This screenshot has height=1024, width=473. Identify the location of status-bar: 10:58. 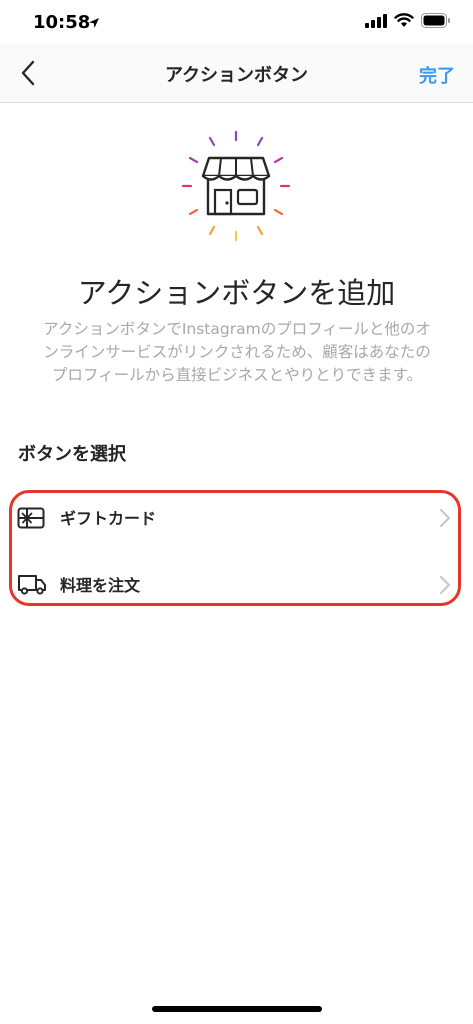
(236, 22).